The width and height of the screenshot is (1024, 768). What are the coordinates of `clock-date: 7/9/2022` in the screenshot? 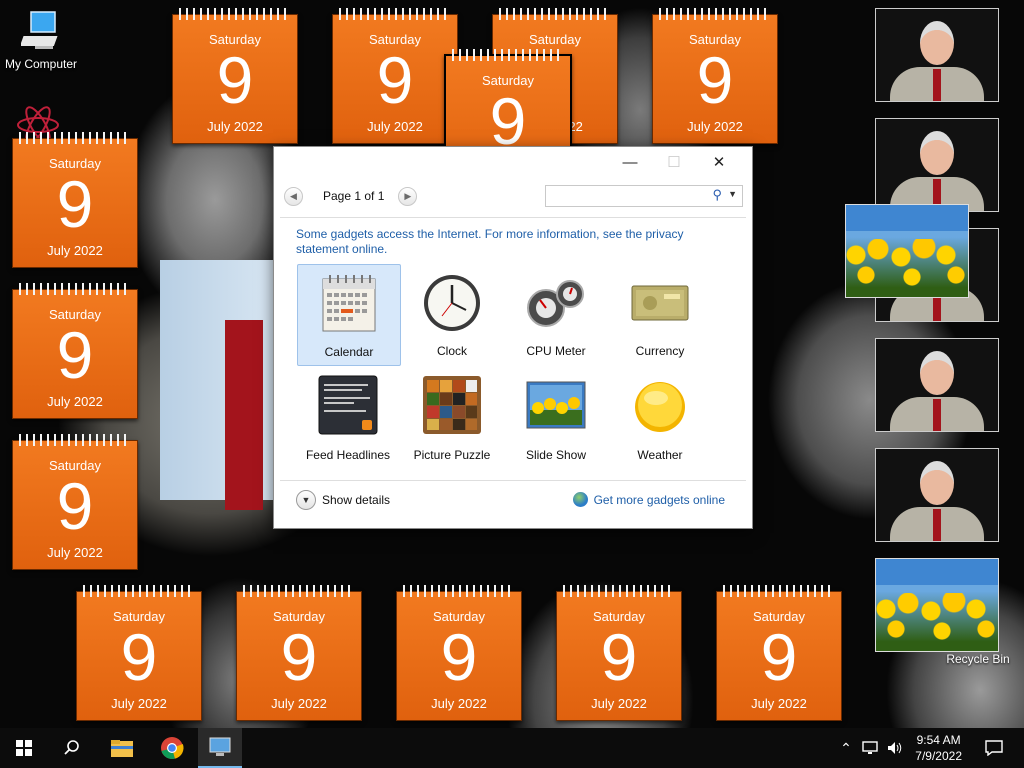 It's located at (938, 756).